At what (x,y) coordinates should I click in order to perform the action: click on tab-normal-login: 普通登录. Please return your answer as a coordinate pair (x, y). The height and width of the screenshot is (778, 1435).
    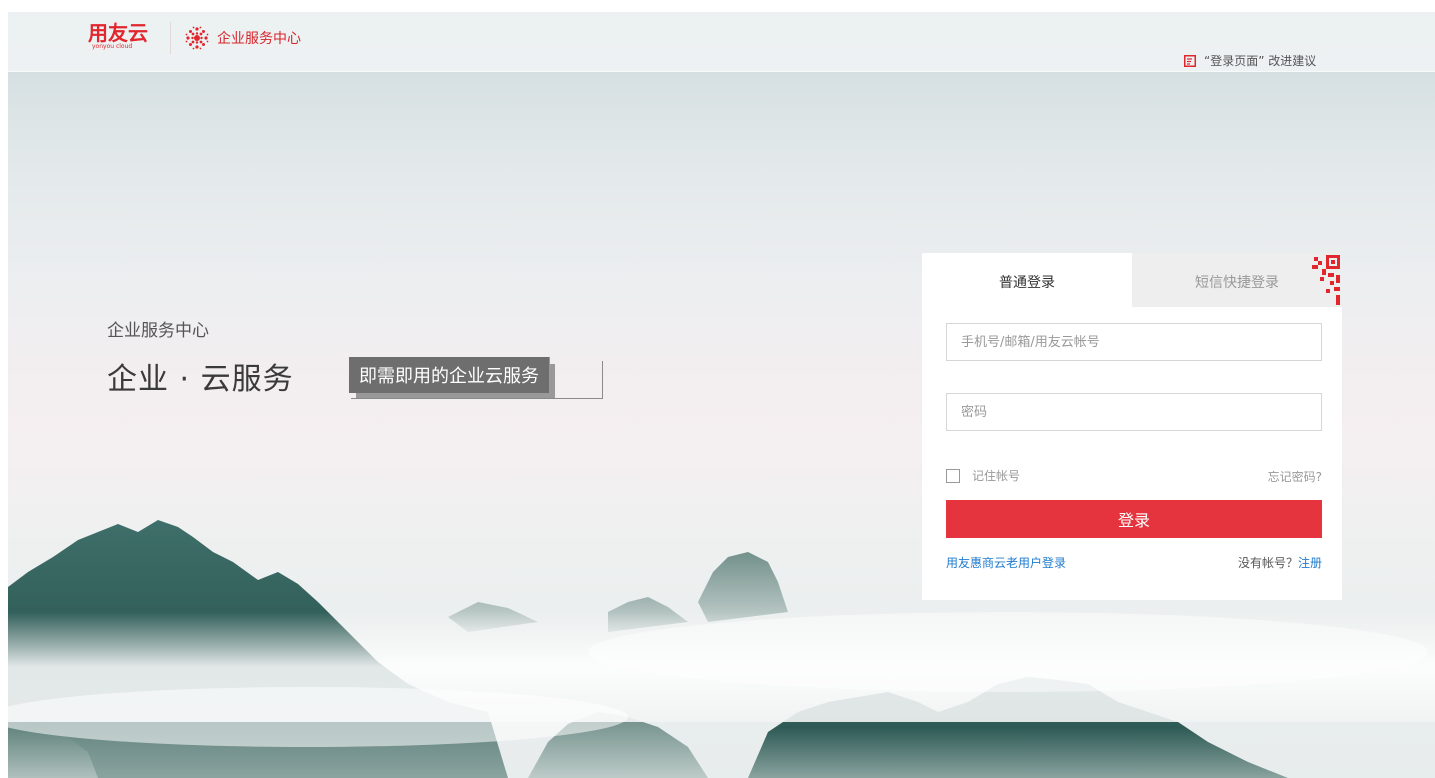
    Looking at the image, I should click on (1027, 280).